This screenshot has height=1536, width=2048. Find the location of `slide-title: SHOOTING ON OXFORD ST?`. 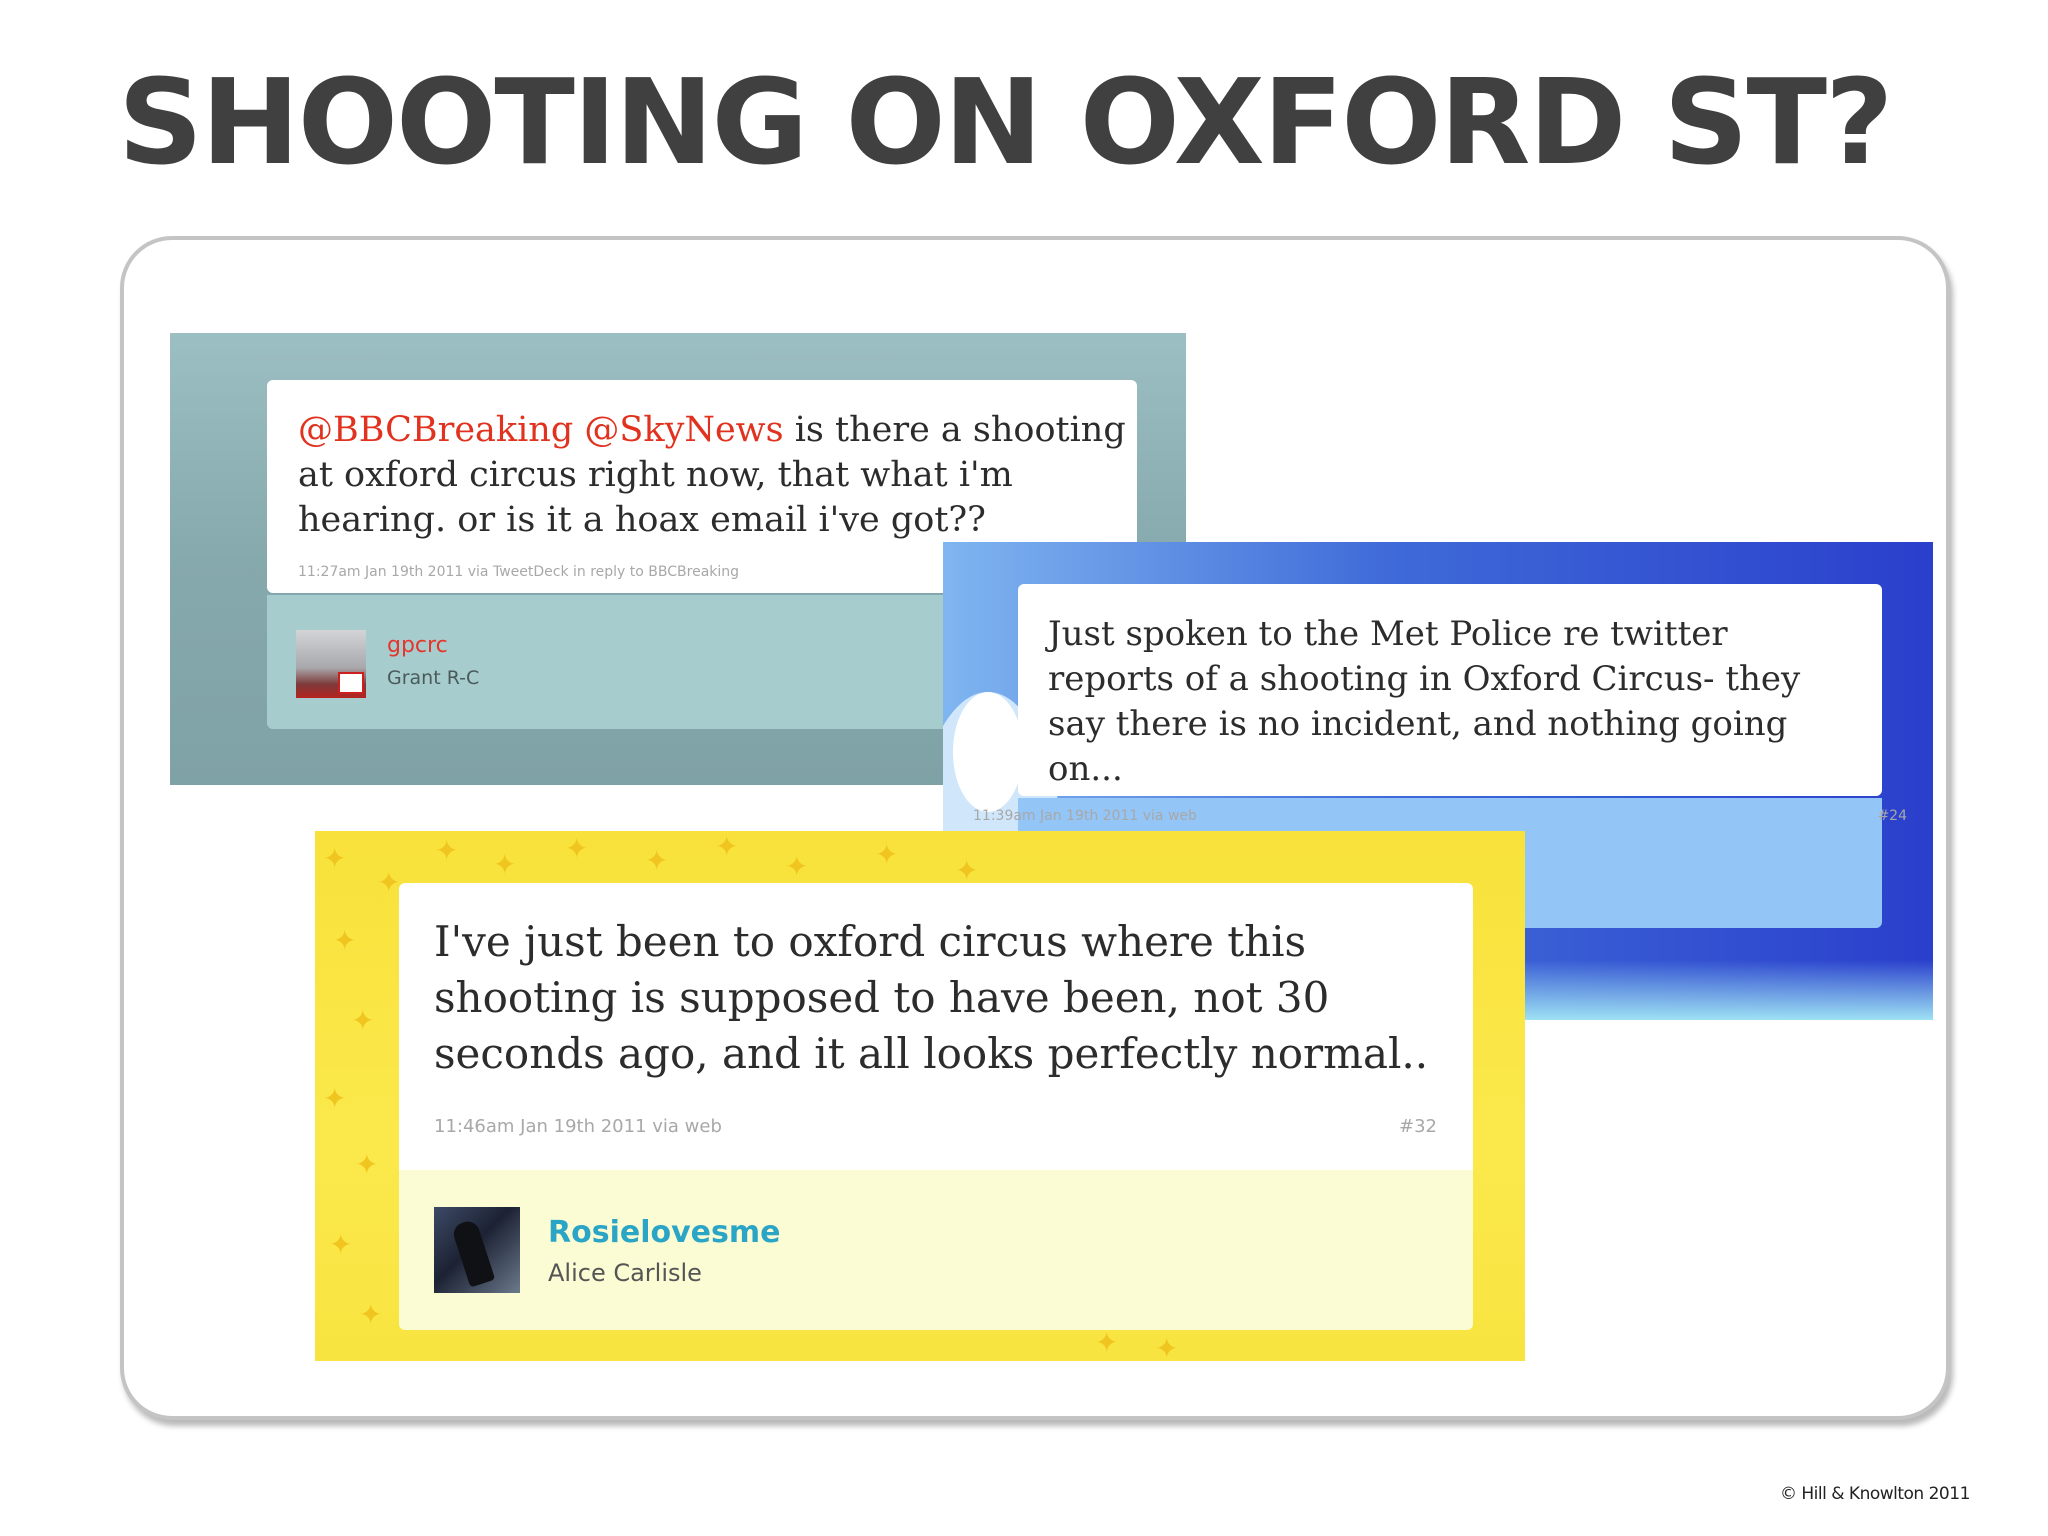

slide-title: SHOOTING ON OXFORD ST? is located at coordinates (1005, 122).